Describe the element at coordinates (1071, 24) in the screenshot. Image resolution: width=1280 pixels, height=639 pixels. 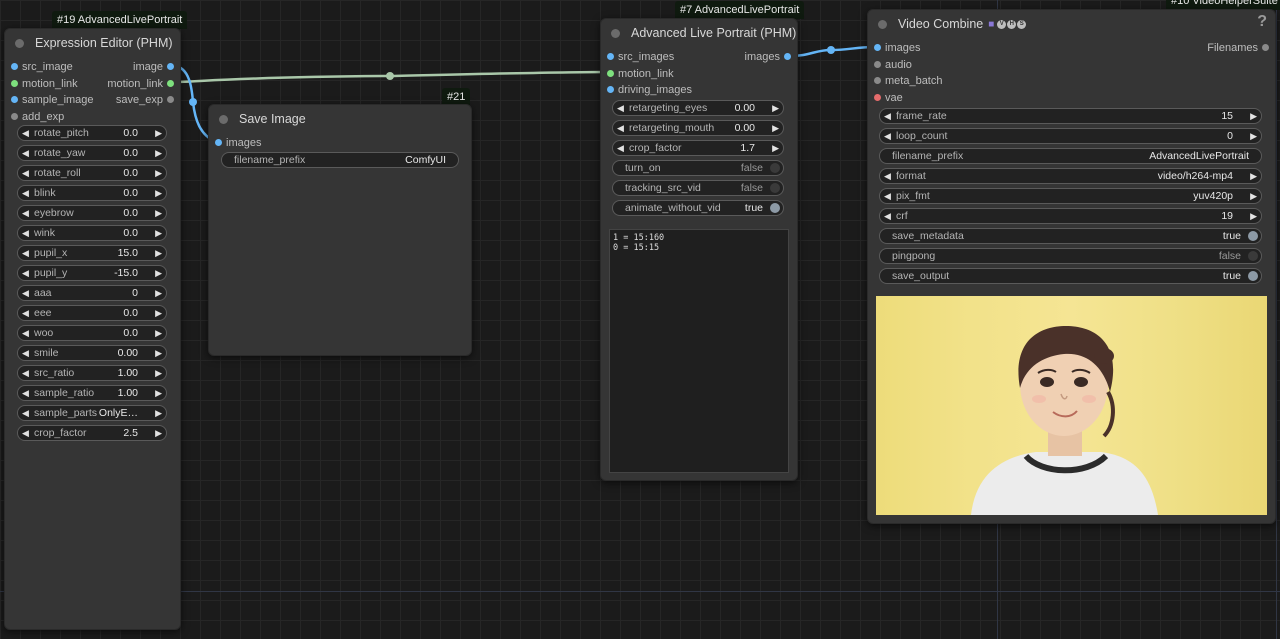
I see `node-header: Video Combine ■ V H S ?` at that location.